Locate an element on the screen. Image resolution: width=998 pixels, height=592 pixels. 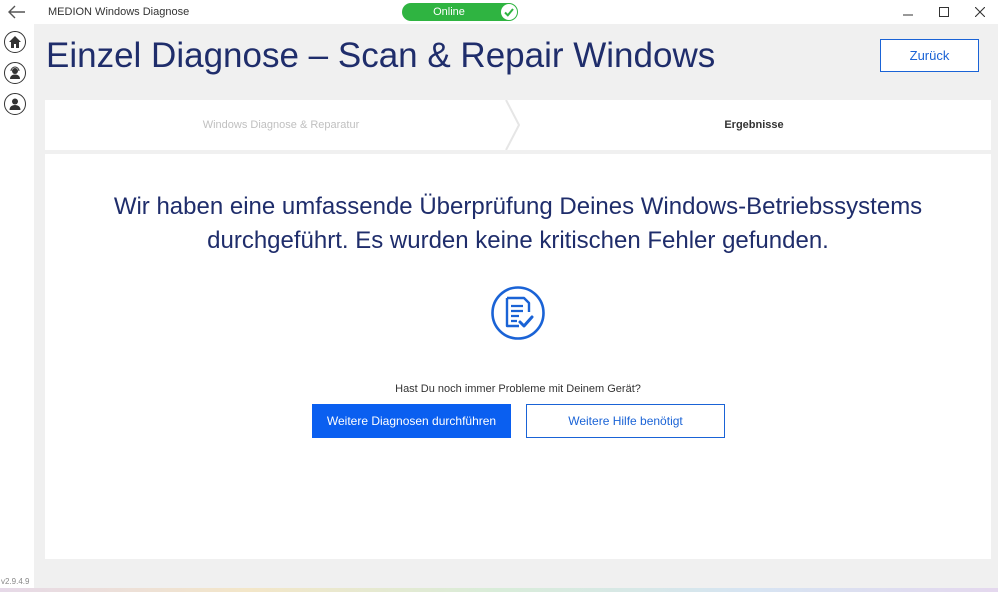
home-icon is located at coordinates (15, 42).